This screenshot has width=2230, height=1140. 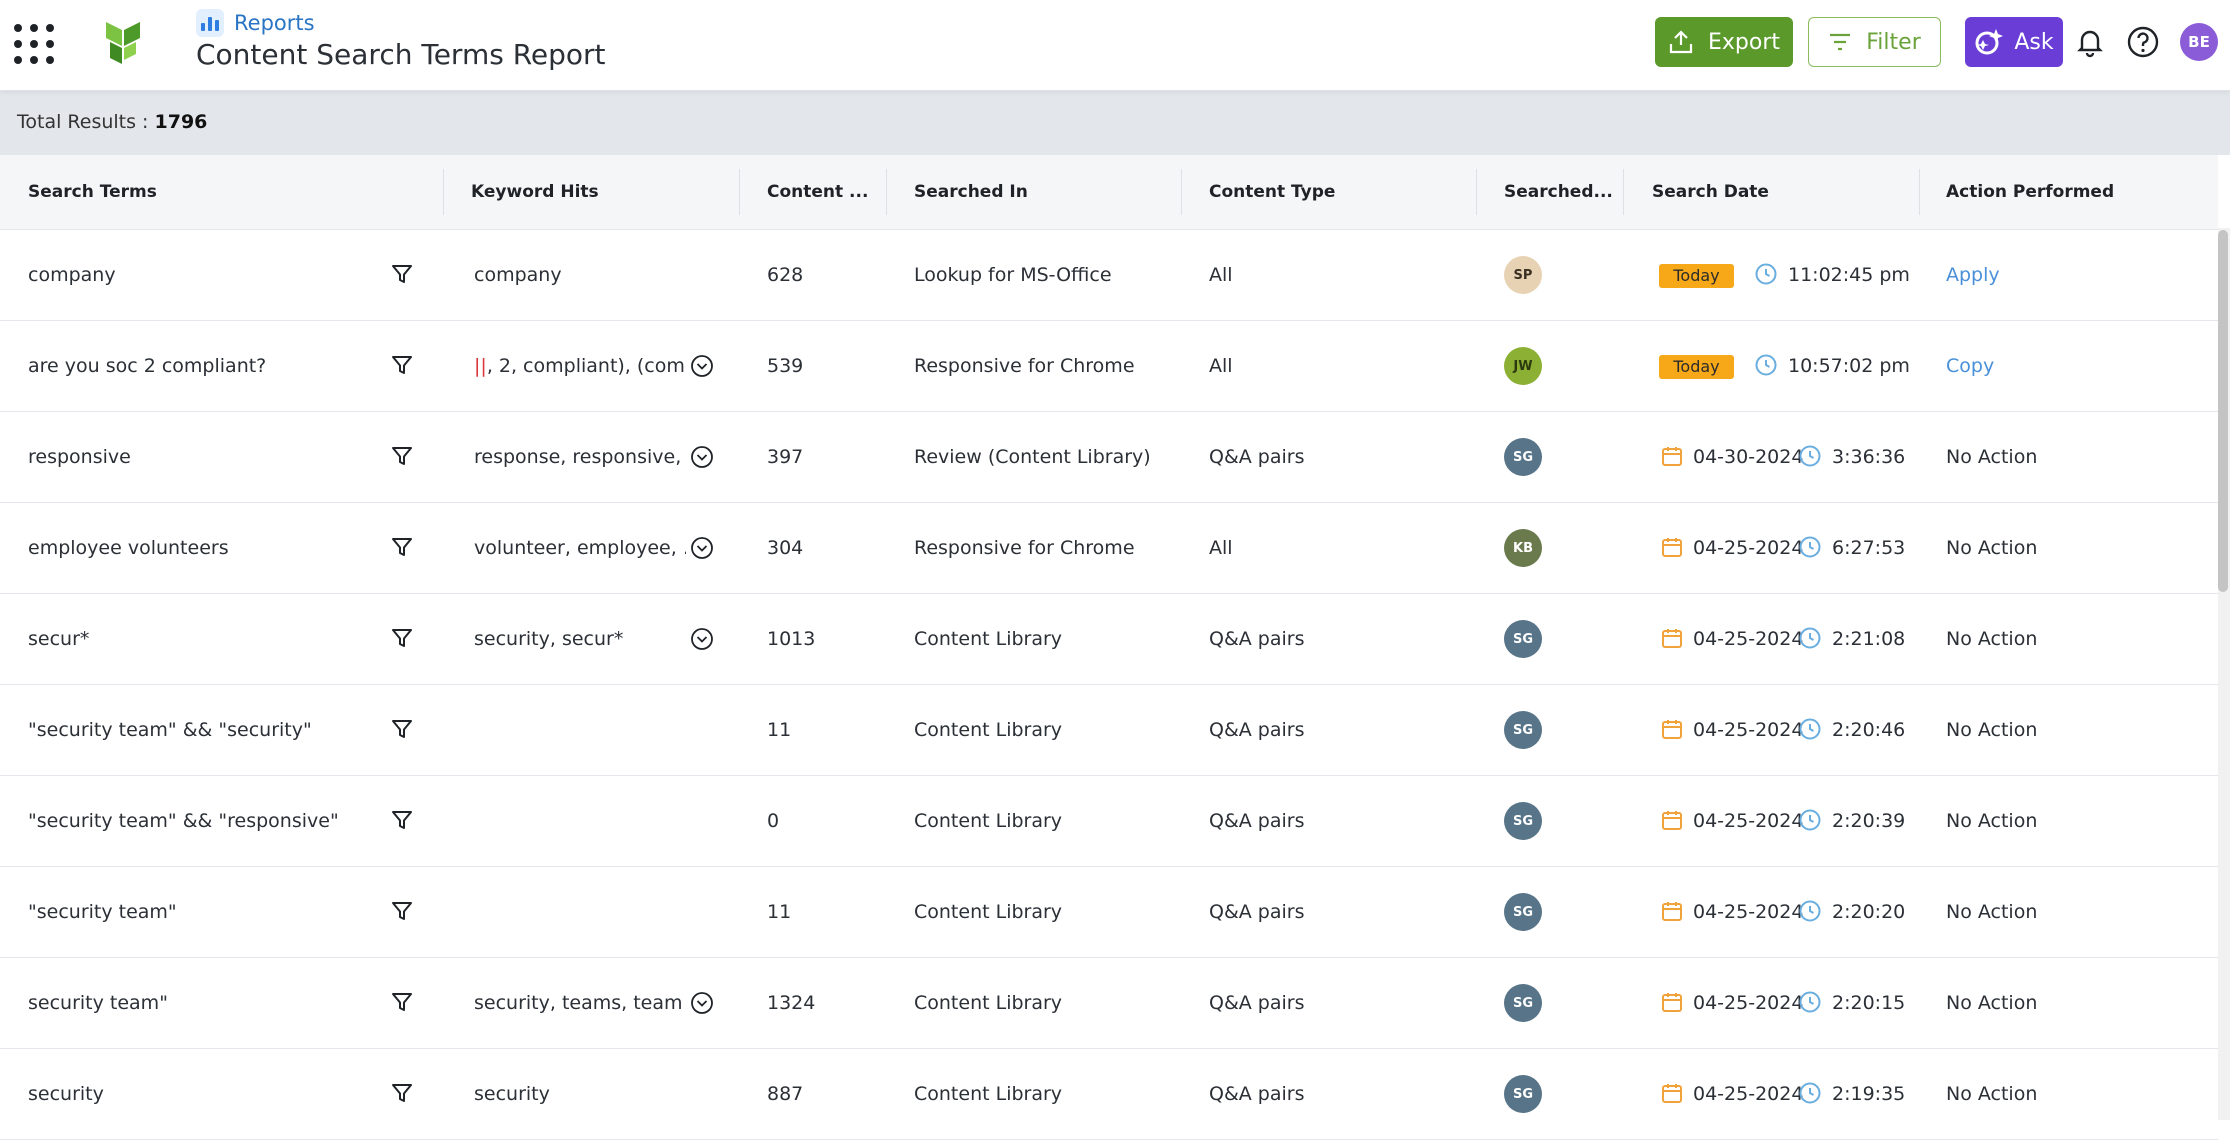 What do you see at coordinates (1849, 275) in the screenshot?
I see `search-time: 11:02:45 pm` at bounding box center [1849, 275].